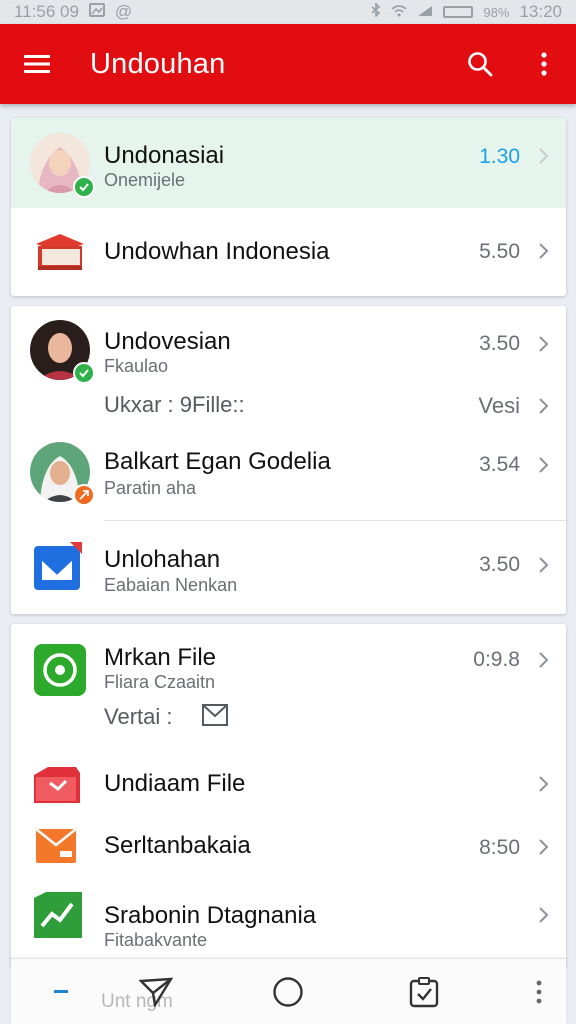  I want to click on send-icon, so click(156, 992).